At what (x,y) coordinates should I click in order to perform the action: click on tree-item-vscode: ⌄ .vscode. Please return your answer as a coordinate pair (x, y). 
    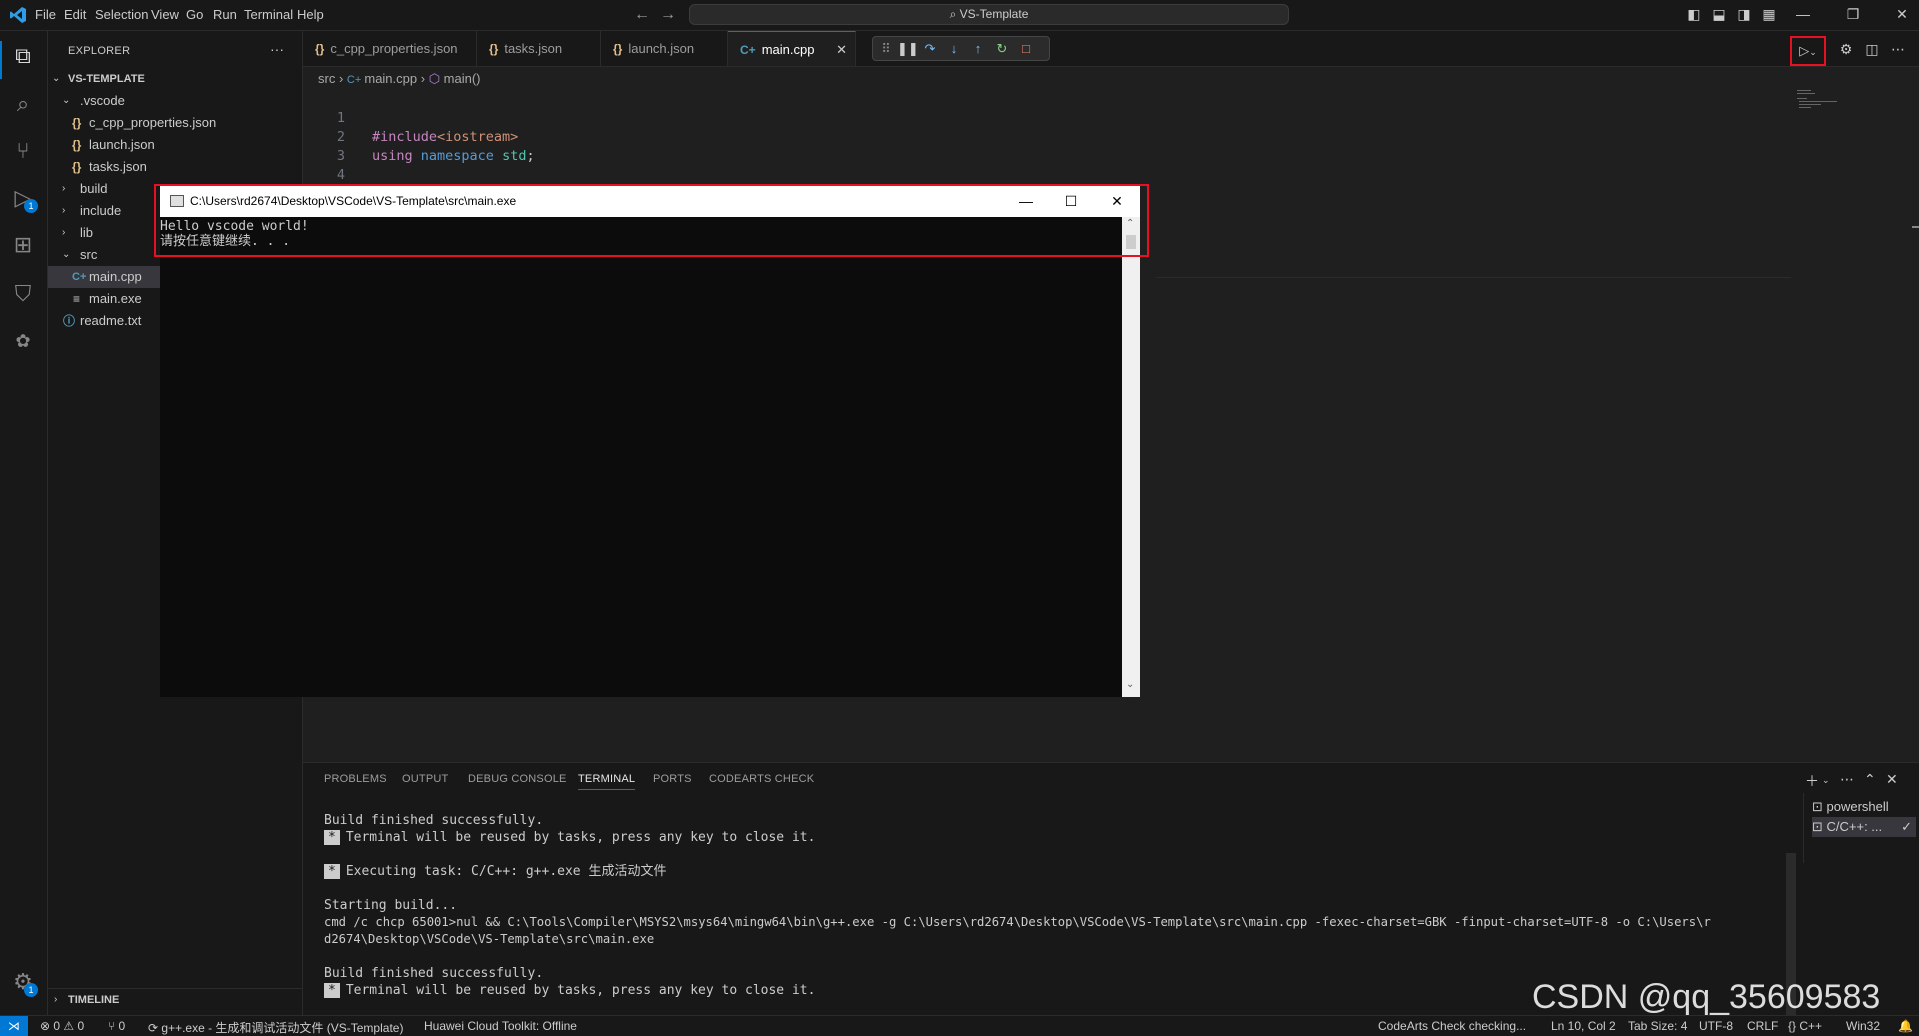
    Looking at the image, I should click on (175, 101).